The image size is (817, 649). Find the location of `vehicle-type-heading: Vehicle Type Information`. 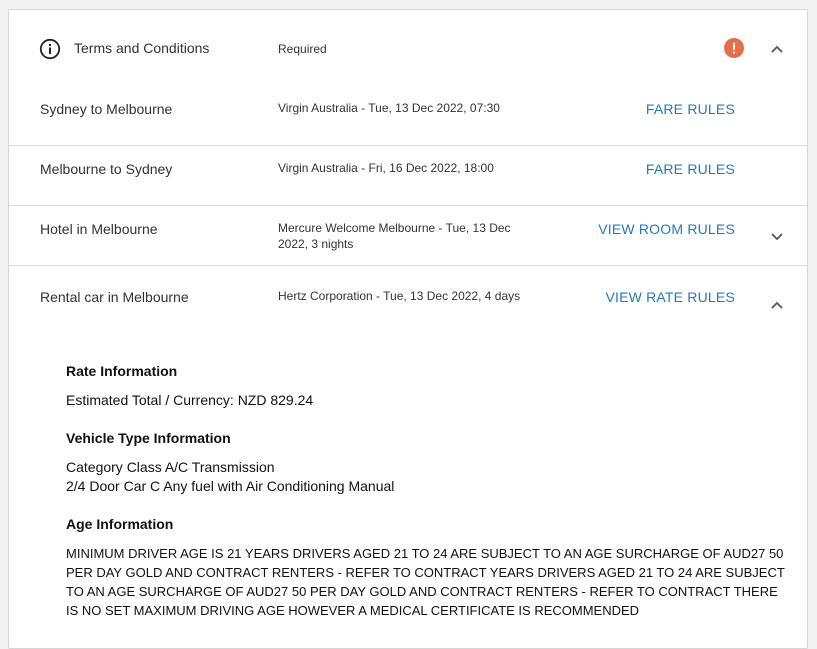

vehicle-type-heading: Vehicle Type Information is located at coordinates (148, 438).